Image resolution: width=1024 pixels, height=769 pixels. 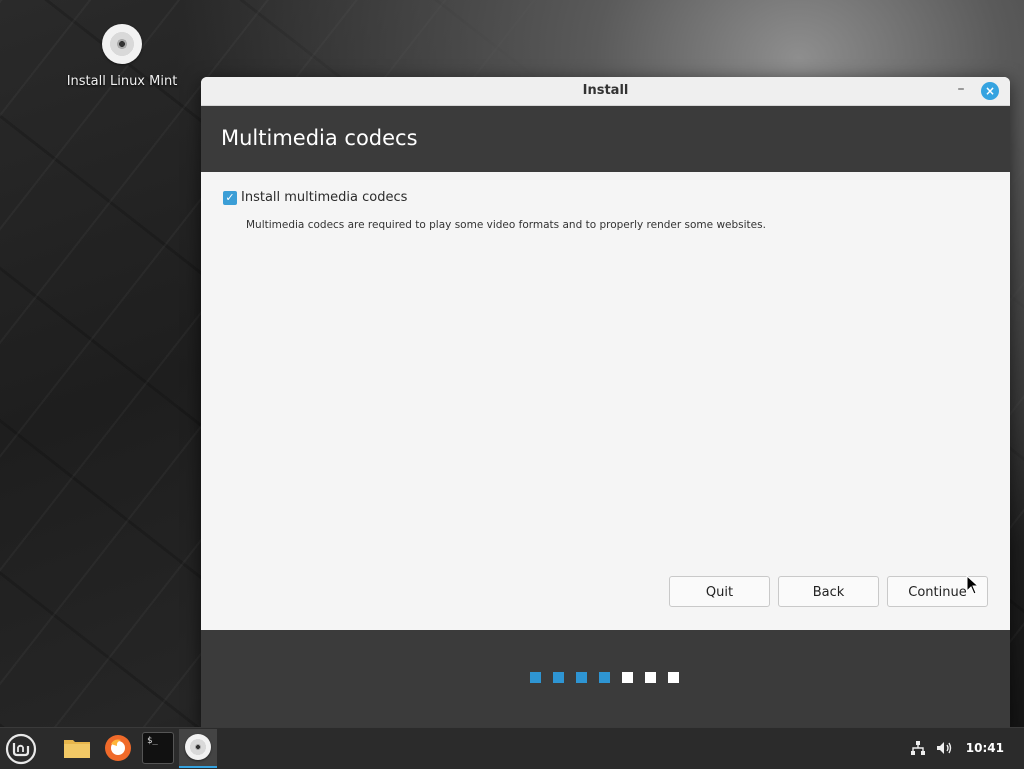 What do you see at coordinates (122, 44) in the screenshot?
I see `cd-disc-icon` at bounding box center [122, 44].